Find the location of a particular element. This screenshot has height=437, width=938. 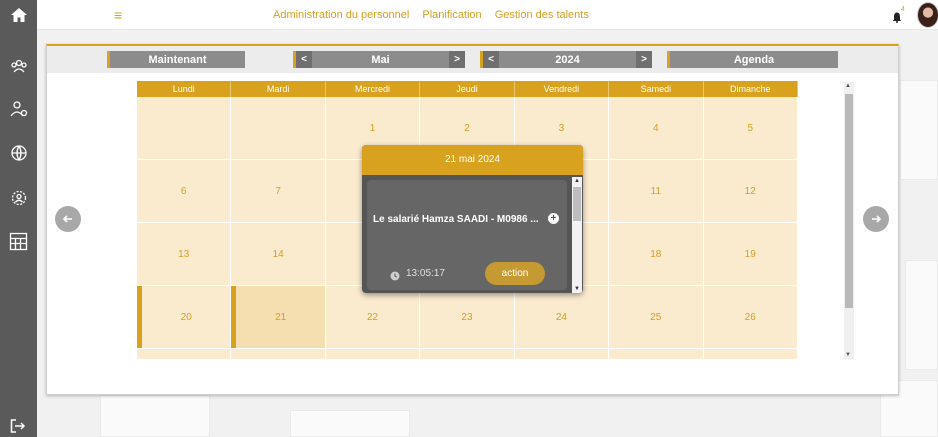

logout-icon is located at coordinates (18, 426).